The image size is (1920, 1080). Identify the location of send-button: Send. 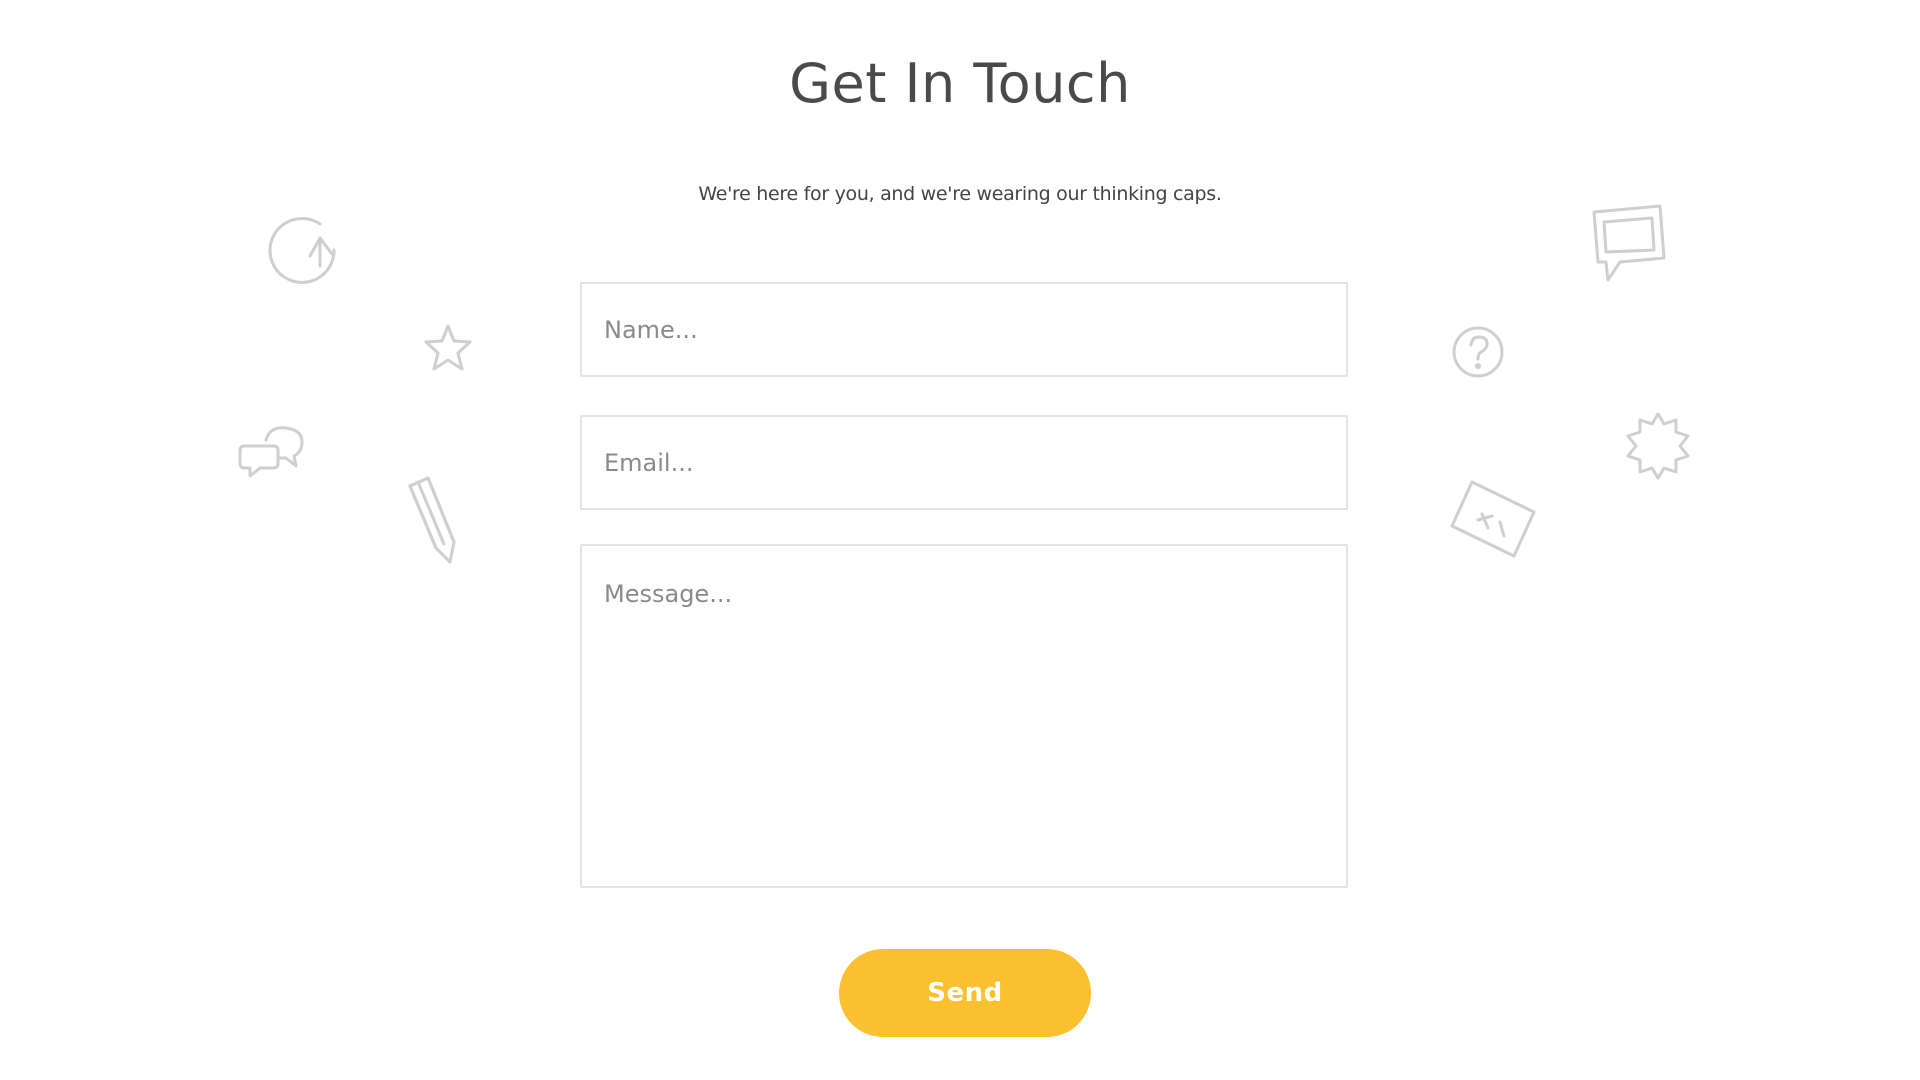
(965, 993).